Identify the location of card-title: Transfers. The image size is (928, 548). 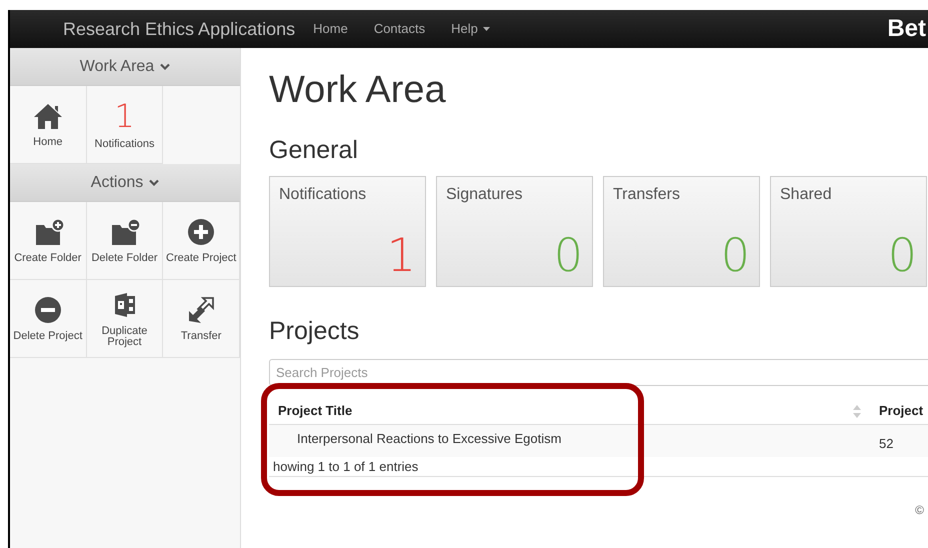
(647, 195).